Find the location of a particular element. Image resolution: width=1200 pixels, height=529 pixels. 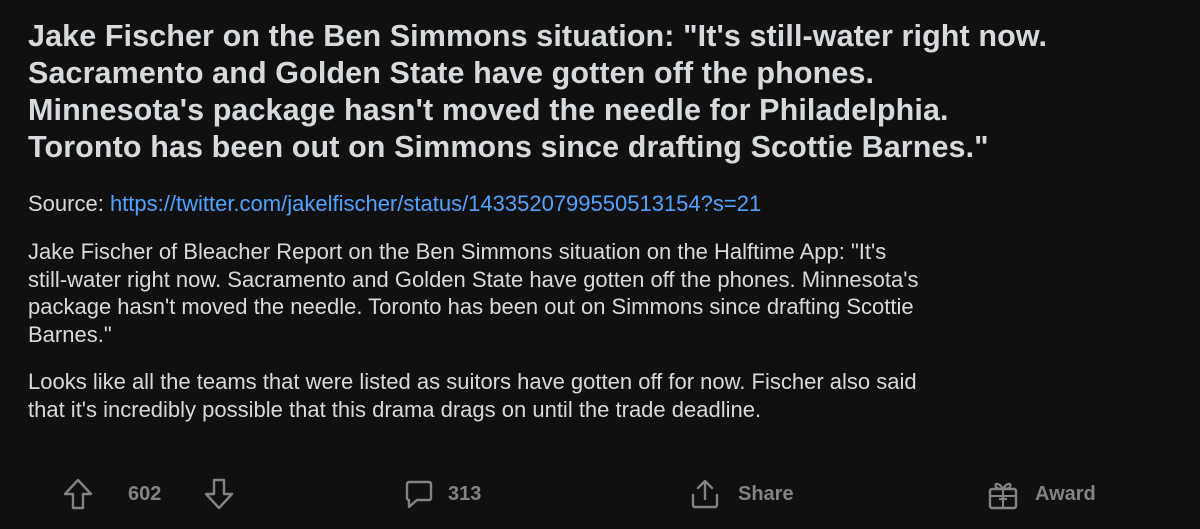

comment-bubble-icon is located at coordinates (419, 494).